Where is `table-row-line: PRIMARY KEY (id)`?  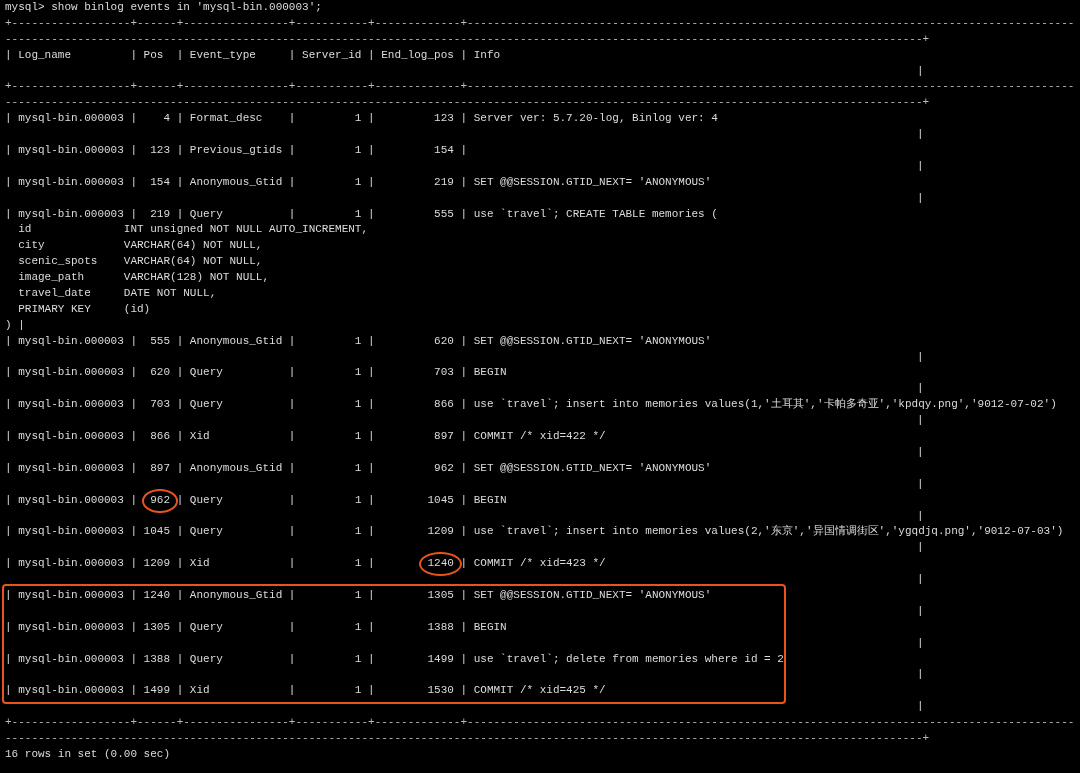
table-row-line: PRIMARY KEY (id) is located at coordinates (84, 308).